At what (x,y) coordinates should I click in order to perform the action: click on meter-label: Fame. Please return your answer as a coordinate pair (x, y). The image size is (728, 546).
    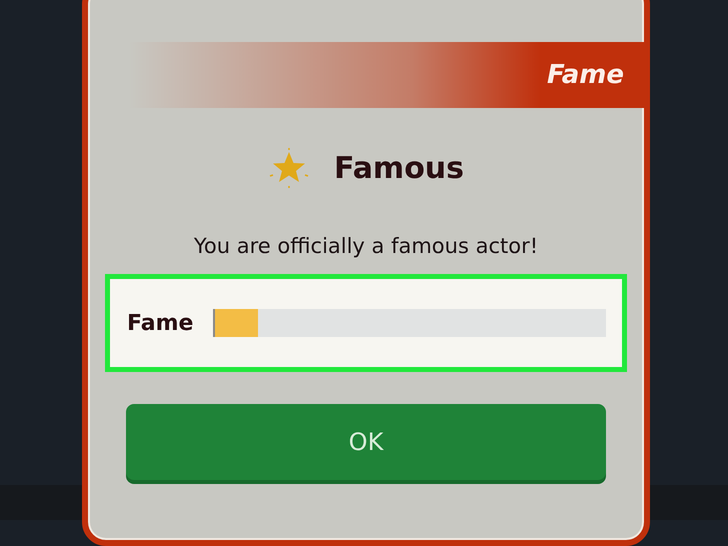
    Looking at the image, I should click on (160, 323).